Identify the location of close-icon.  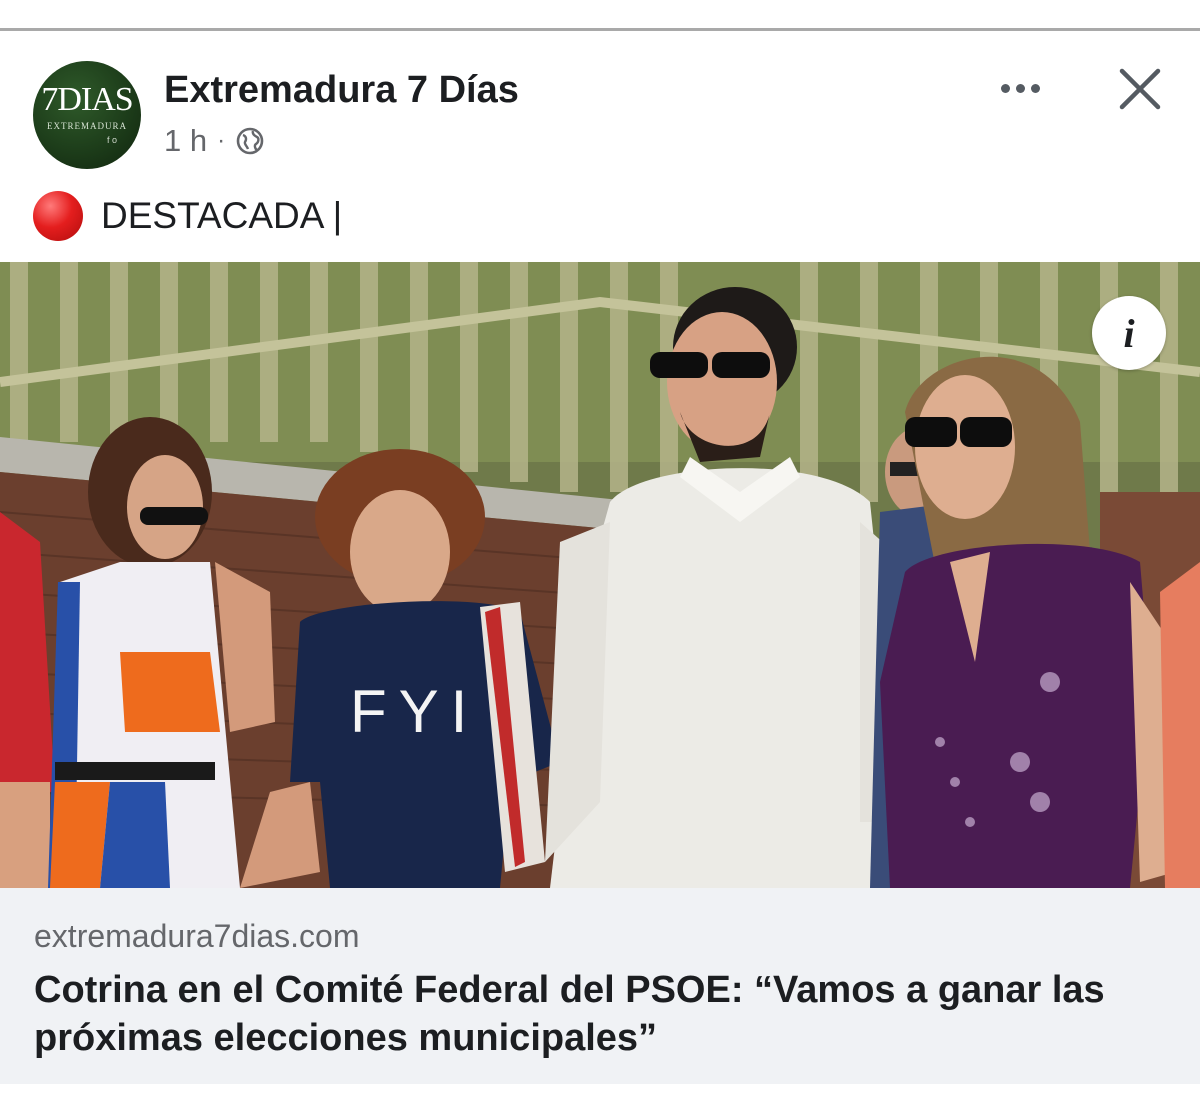
(1140, 89).